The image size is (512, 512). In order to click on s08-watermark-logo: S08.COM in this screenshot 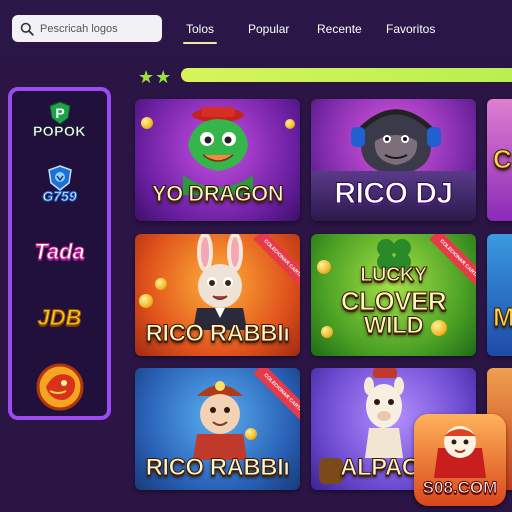, I will do `click(460, 460)`.